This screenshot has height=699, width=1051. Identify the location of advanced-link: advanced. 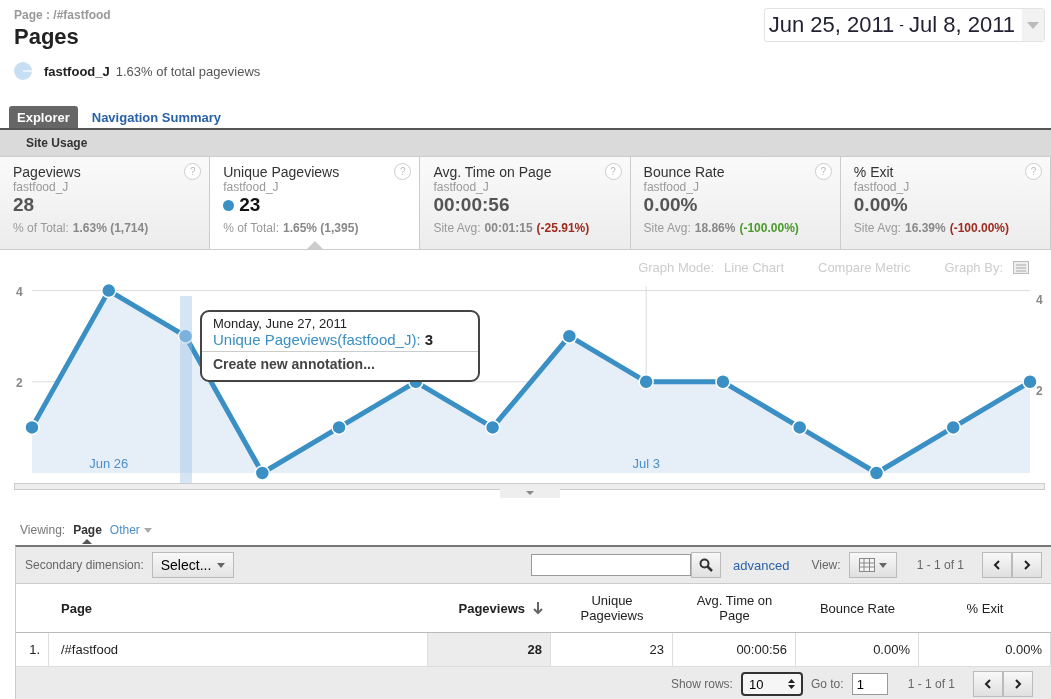
(761, 565).